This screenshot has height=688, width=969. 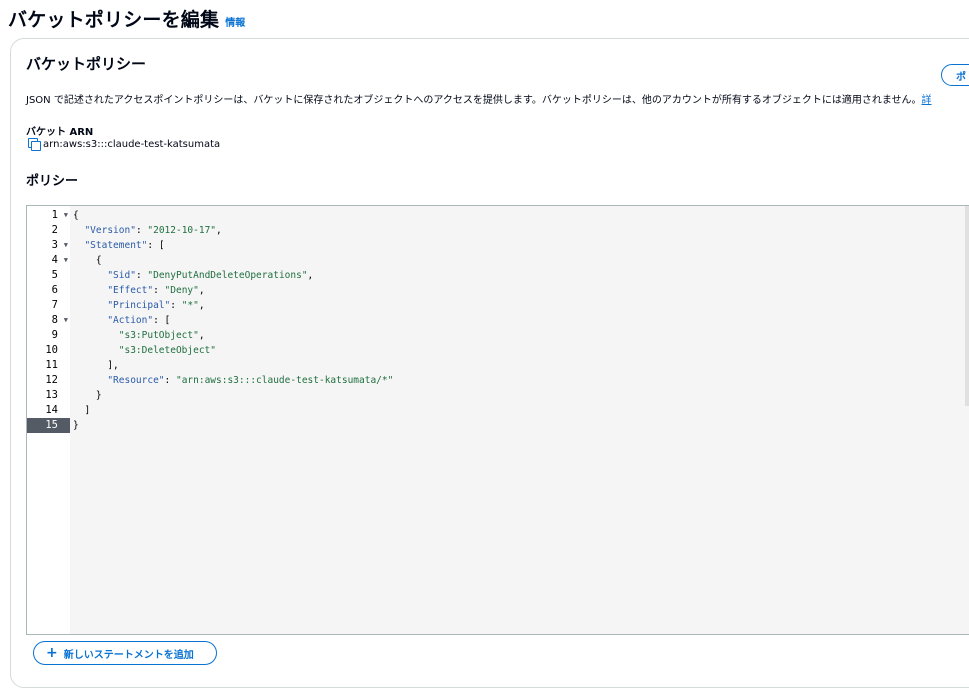 What do you see at coordinates (52, 653) in the screenshot?
I see `plus-icon: +` at bounding box center [52, 653].